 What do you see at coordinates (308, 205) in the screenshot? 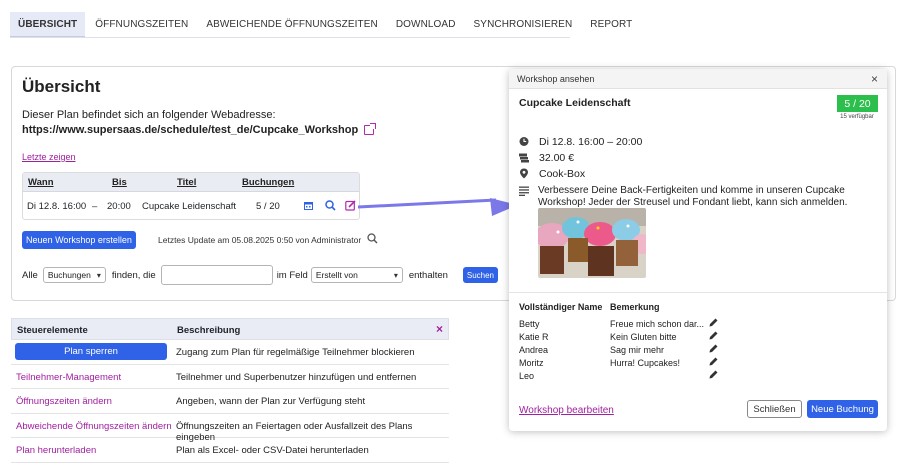
I see `calendar-icon` at bounding box center [308, 205].